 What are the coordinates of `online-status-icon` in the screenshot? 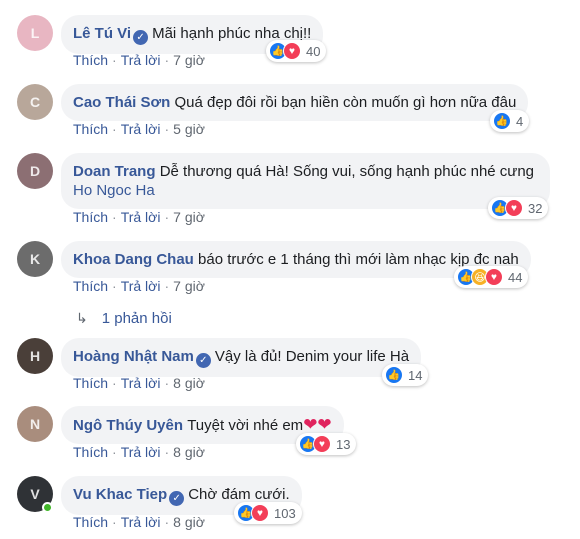 It's located at (47, 507).